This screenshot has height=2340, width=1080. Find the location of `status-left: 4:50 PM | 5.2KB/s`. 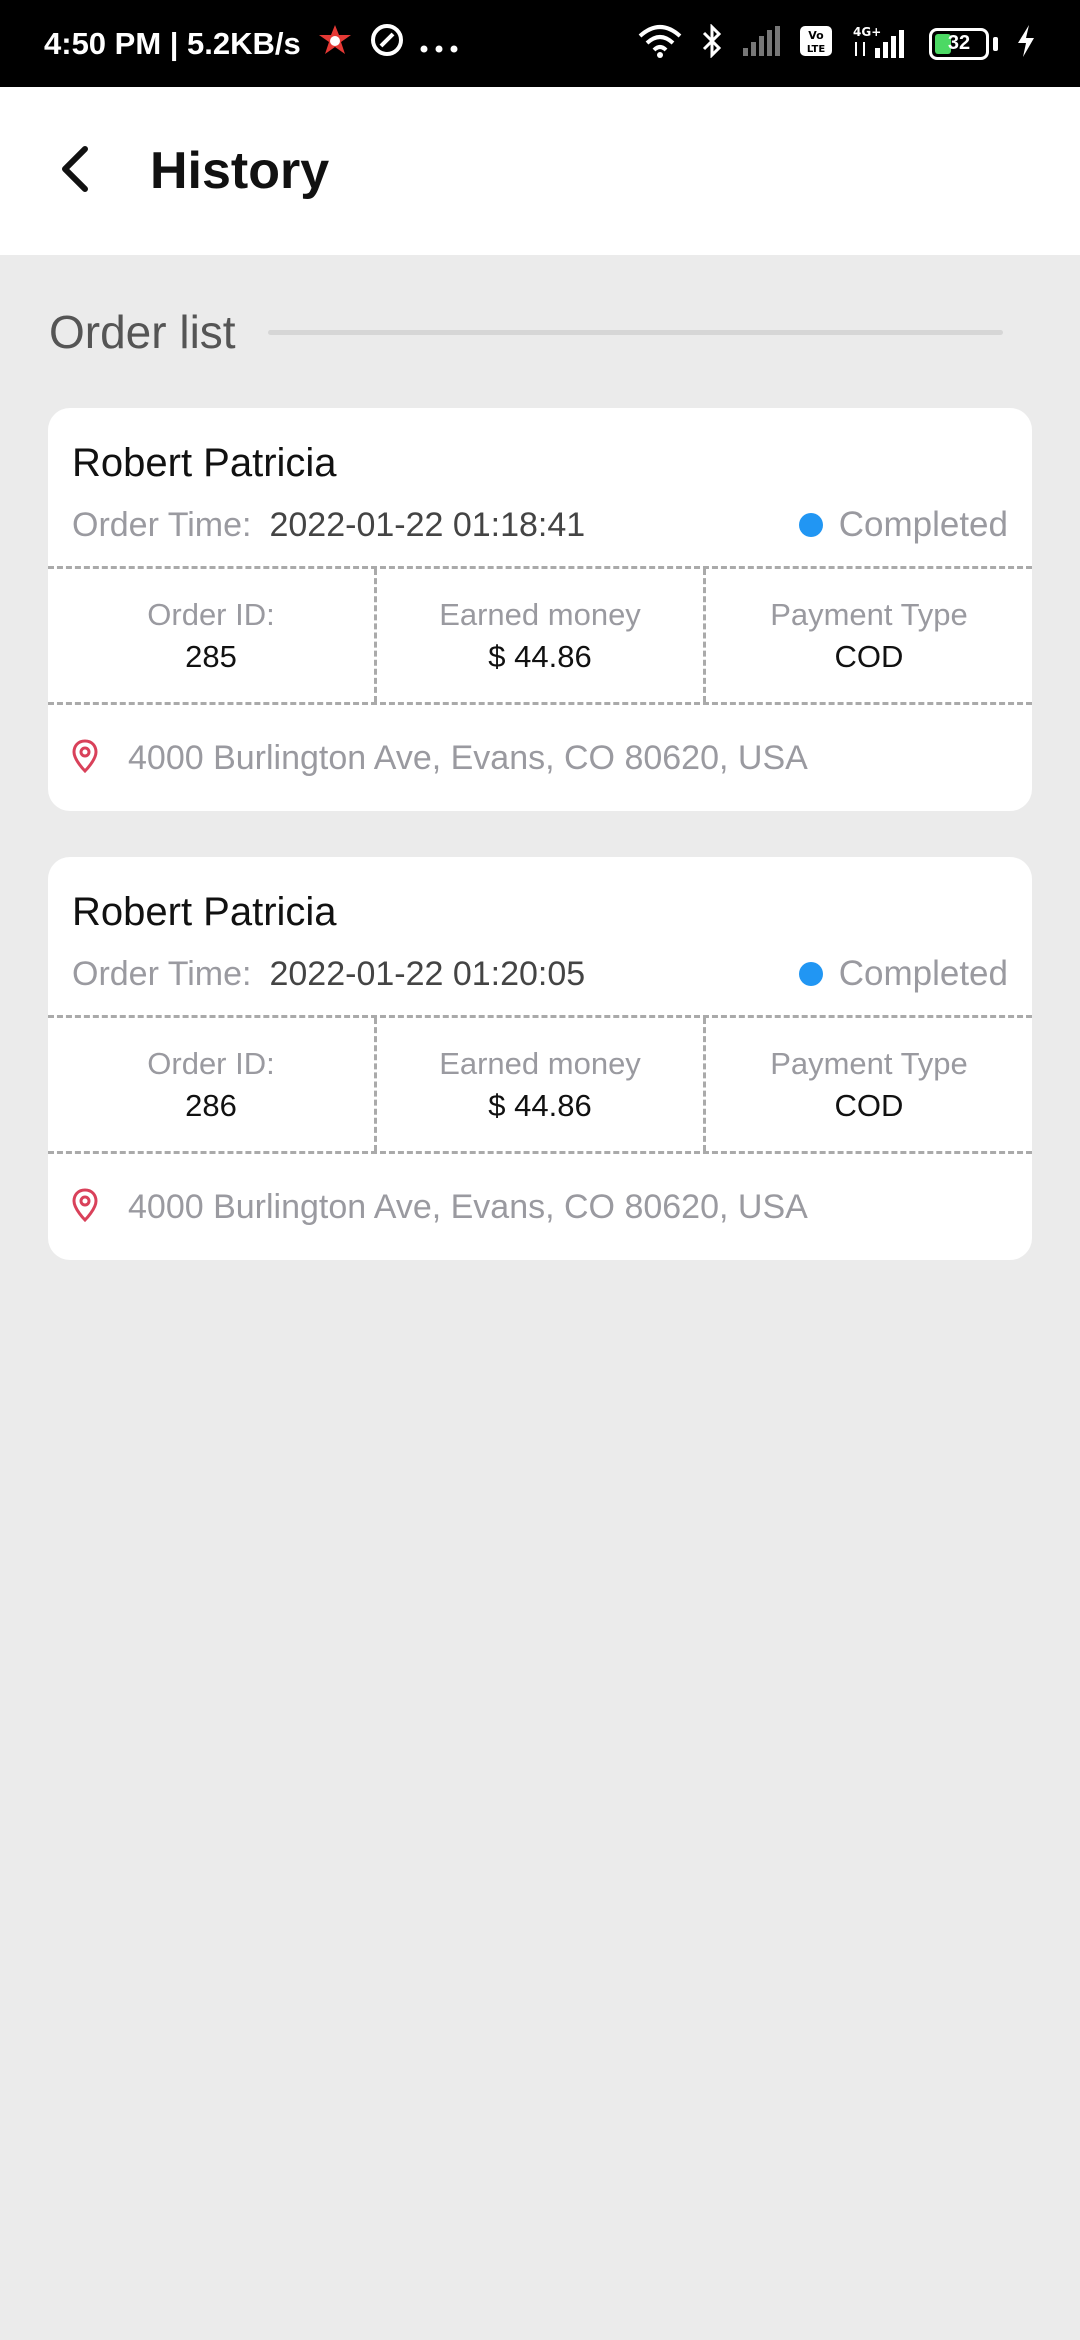

status-left: 4:50 PM | 5.2KB/s is located at coordinates (251, 44).